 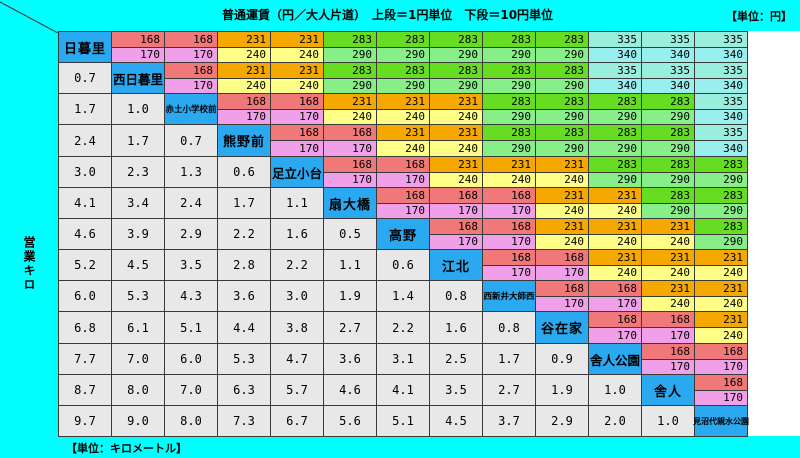 What do you see at coordinates (138, 359) in the screenshot?
I see `distance-cell: 7.0` at bounding box center [138, 359].